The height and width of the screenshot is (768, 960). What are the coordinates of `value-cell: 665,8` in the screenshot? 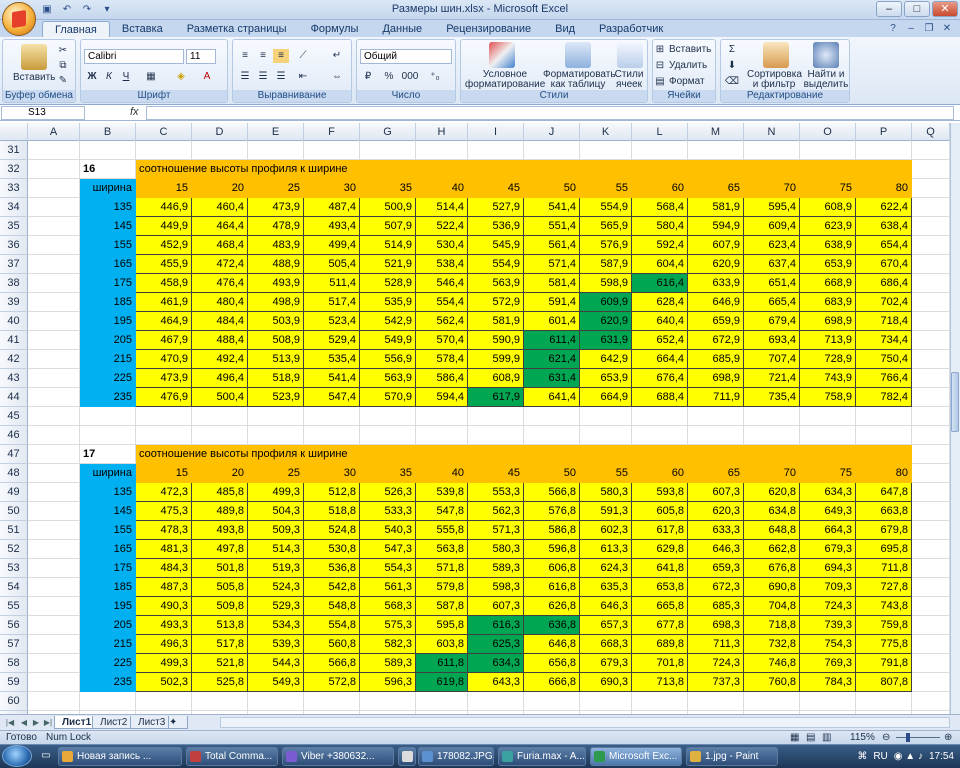 It's located at (660, 606).